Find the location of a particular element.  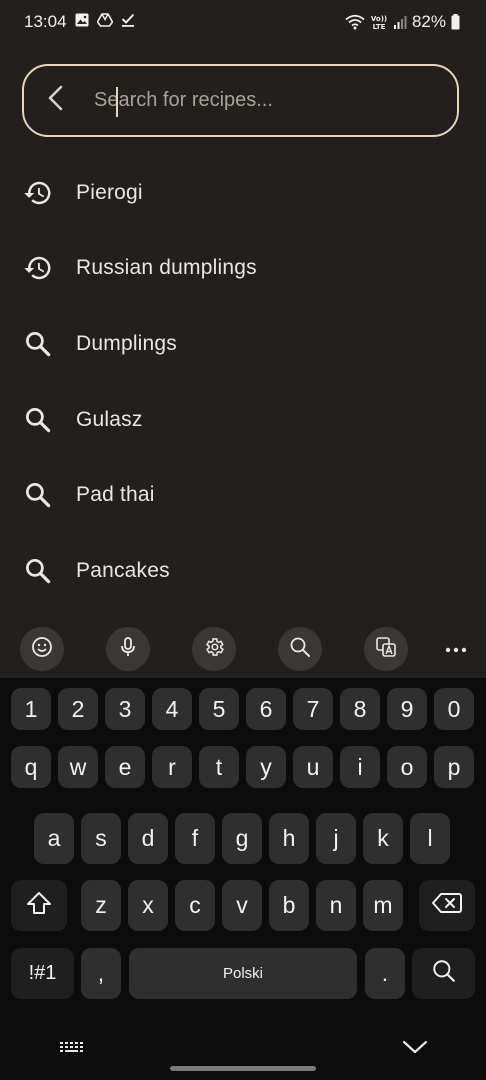

key-g: g is located at coordinates (242, 838).